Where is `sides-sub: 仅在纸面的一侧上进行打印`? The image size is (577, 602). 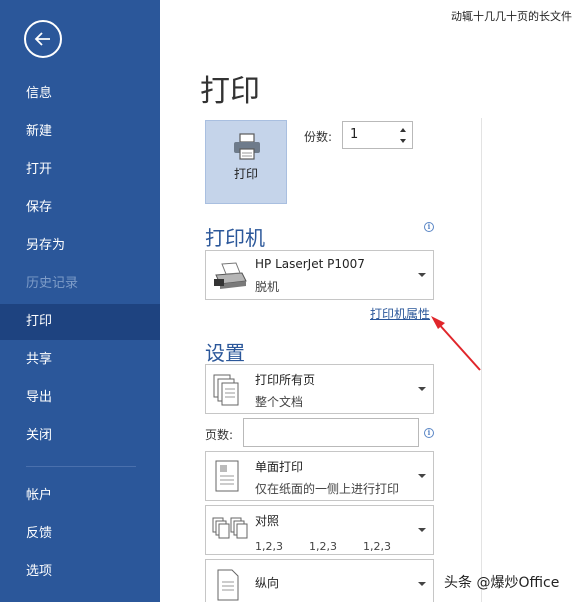 sides-sub: 仅在纸面的一侧上进行打印 is located at coordinates (327, 489).